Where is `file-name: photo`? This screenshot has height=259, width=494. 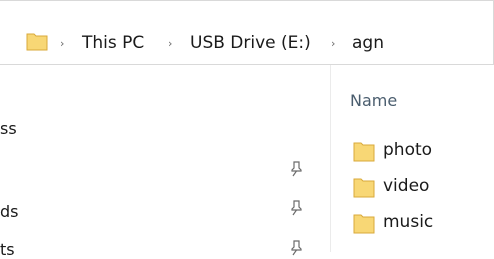 file-name: photo is located at coordinates (408, 150).